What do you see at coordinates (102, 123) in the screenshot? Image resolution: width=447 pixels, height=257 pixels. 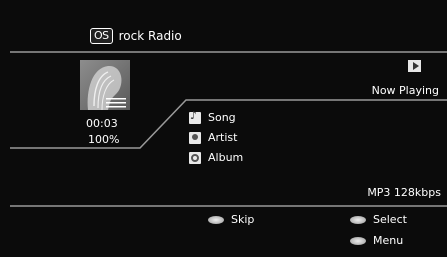 I see `elapsed-time: 00:03` at bounding box center [102, 123].